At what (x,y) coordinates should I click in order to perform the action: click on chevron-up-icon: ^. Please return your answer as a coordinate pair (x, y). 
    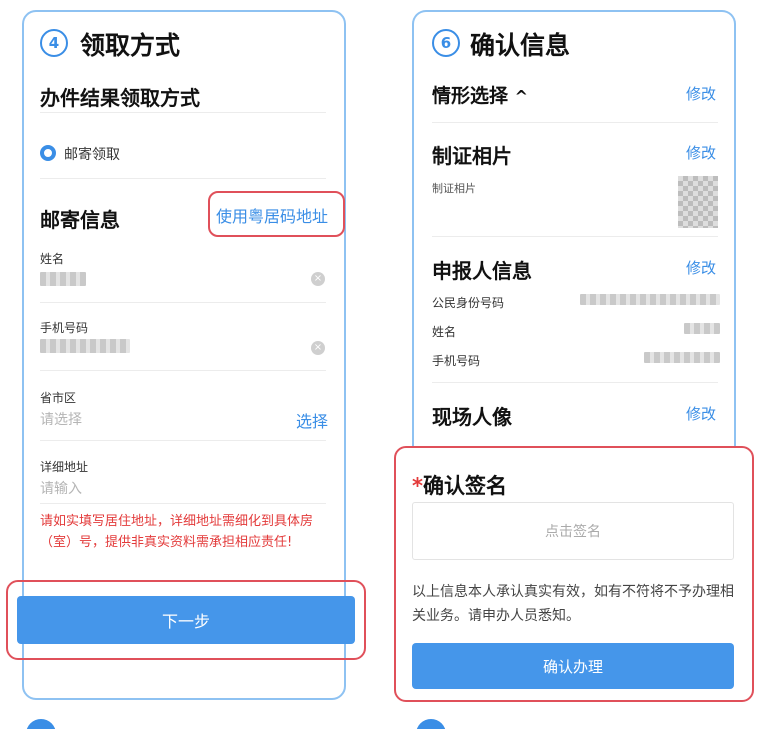
    Looking at the image, I should click on (521, 96).